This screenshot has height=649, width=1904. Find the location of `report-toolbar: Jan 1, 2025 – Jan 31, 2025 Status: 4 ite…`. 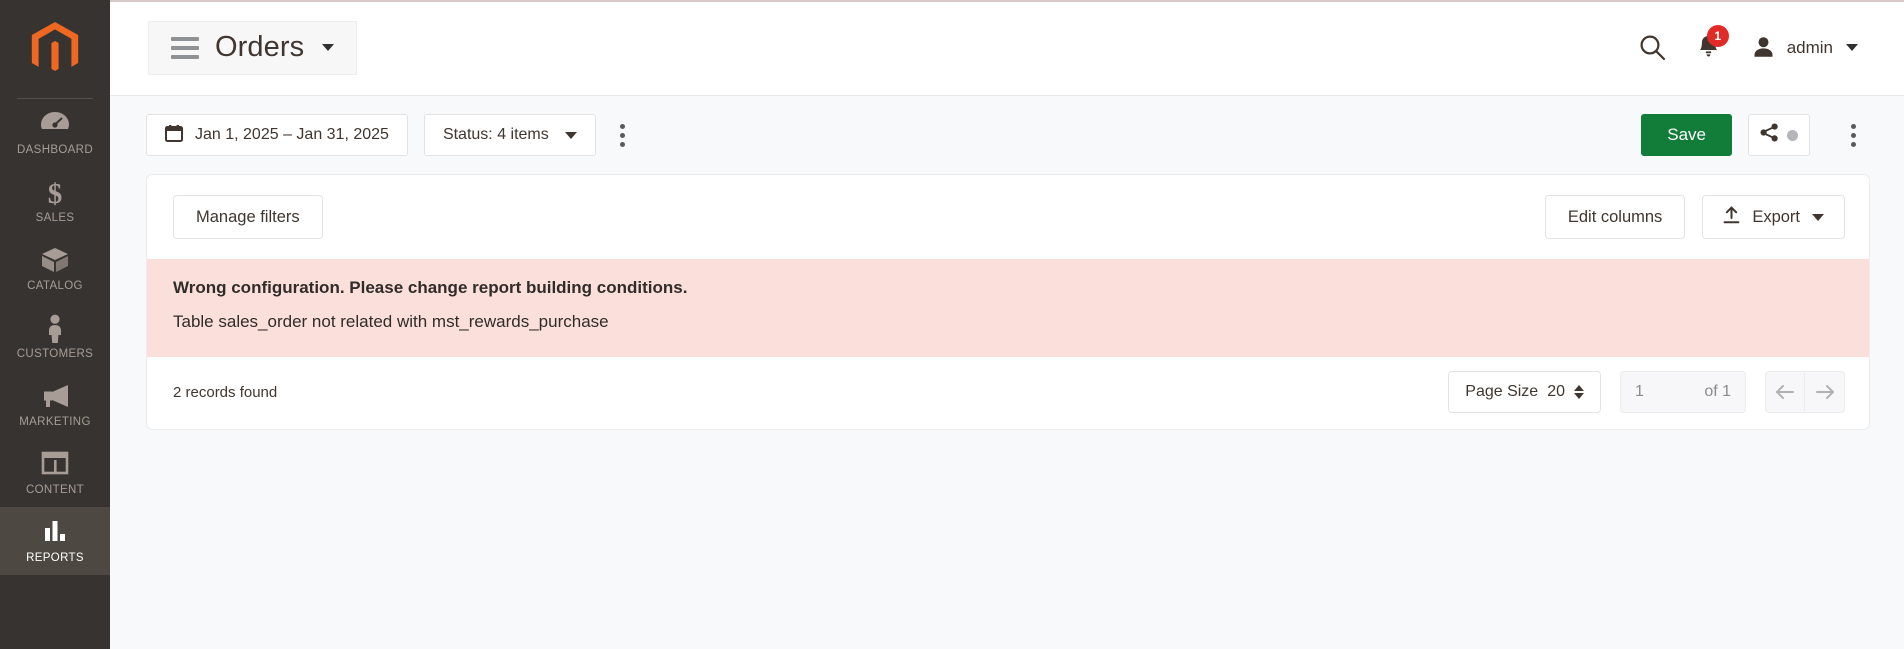

report-toolbar: Jan 1, 2025 – Jan 31, 2025 Status: 4 ite… is located at coordinates (1007, 135).